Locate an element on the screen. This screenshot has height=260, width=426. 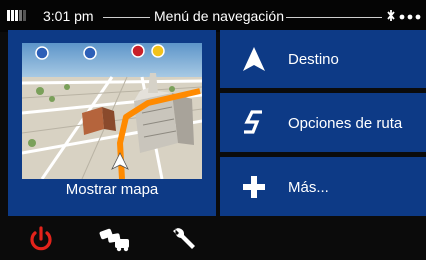
status-divider-left is located at coordinates (126, 17).